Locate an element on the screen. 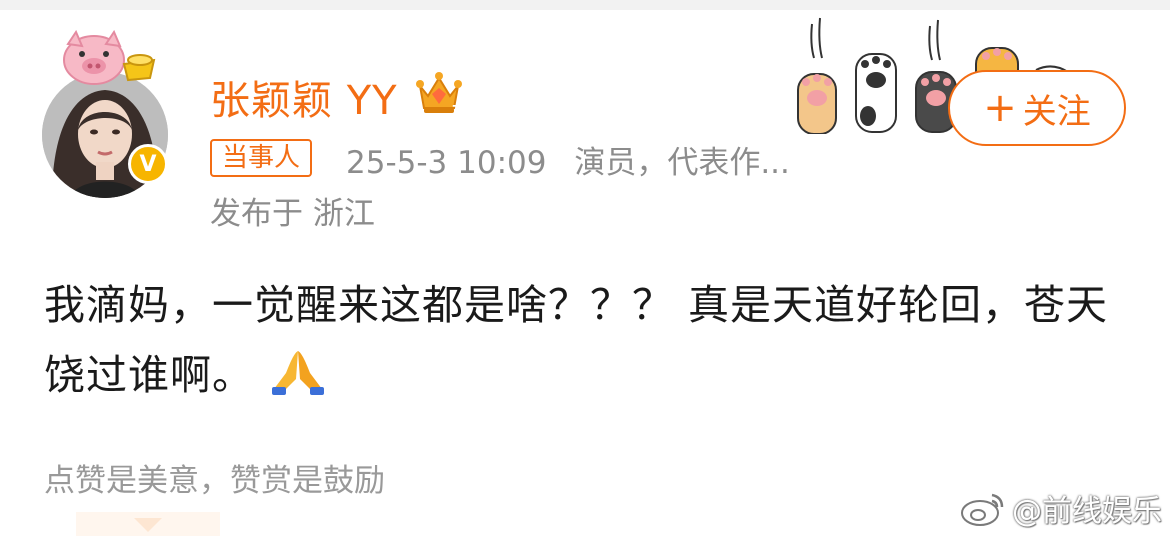 The height and width of the screenshot is (536, 1170). post-datetime: 25-5-3 10:09 is located at coordinates (446, 163).